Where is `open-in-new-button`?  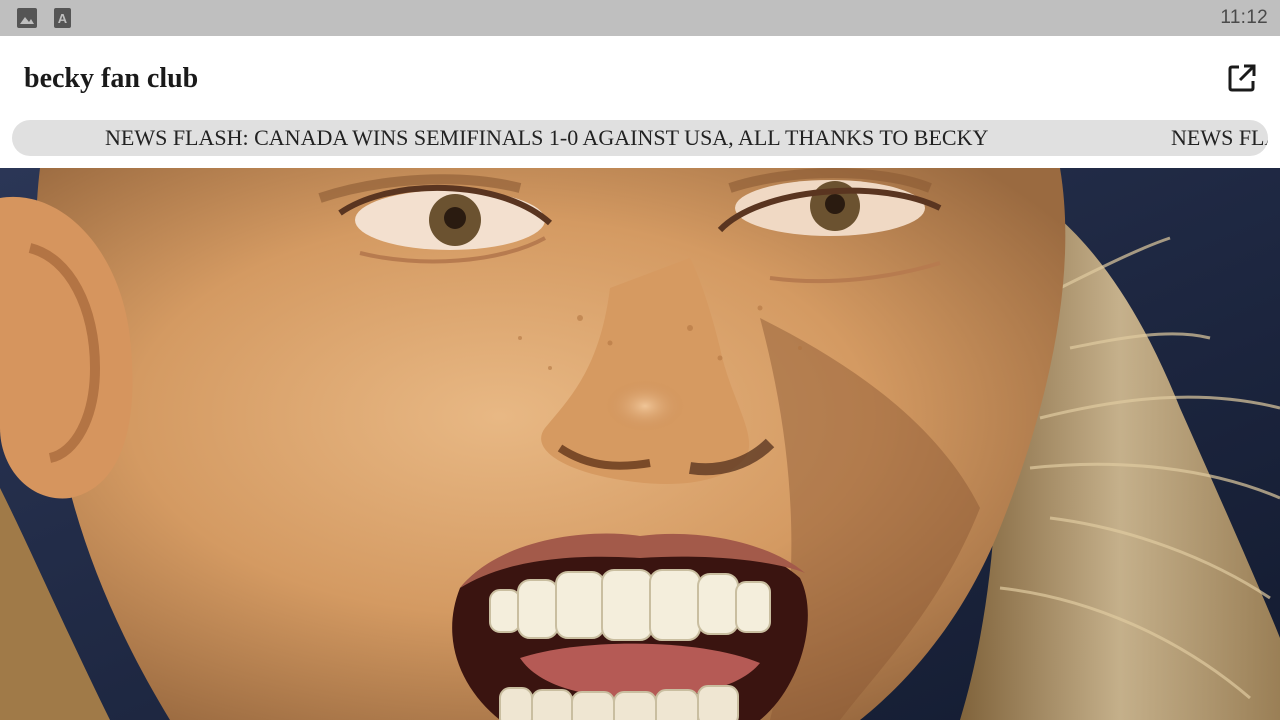 open-in-new-button is located at coordinates (1242, 78).